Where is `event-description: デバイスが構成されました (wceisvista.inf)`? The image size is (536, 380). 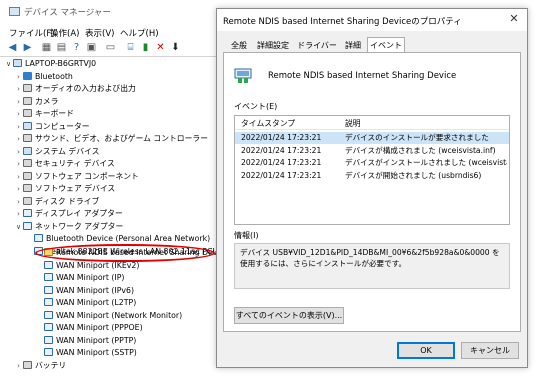
event-description: デバイスが構成されました (wceisvista.inf) is located at coordinates (420, 150).